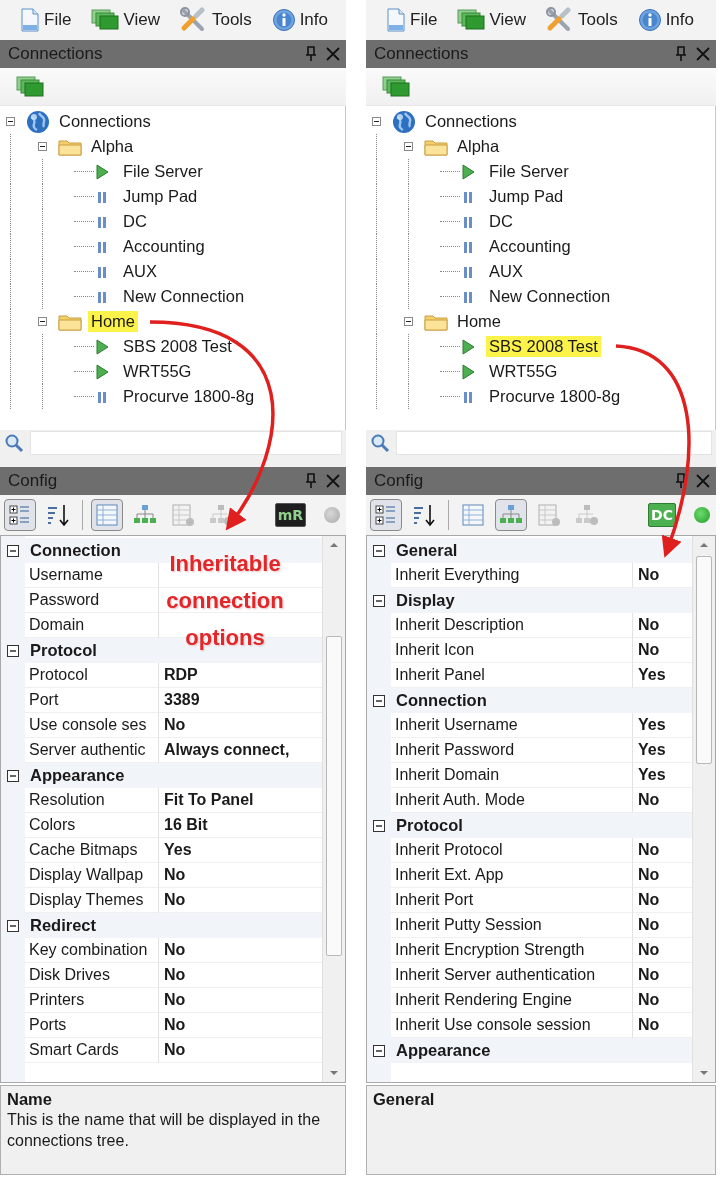 The width and height of the screenshot is (720, 1179). What do you see at coordinates (92, 875) in the screenshot?
I see `property-name: Display Wallpap` at bounding box center [92, 875].